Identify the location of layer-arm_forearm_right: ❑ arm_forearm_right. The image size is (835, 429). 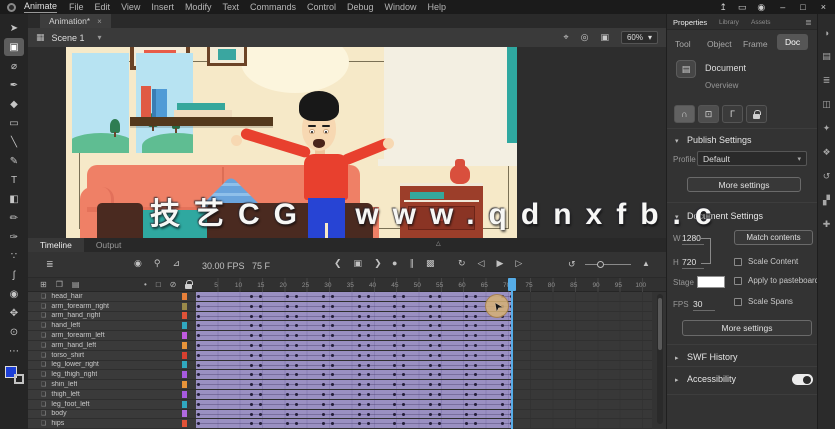
(112, 306).